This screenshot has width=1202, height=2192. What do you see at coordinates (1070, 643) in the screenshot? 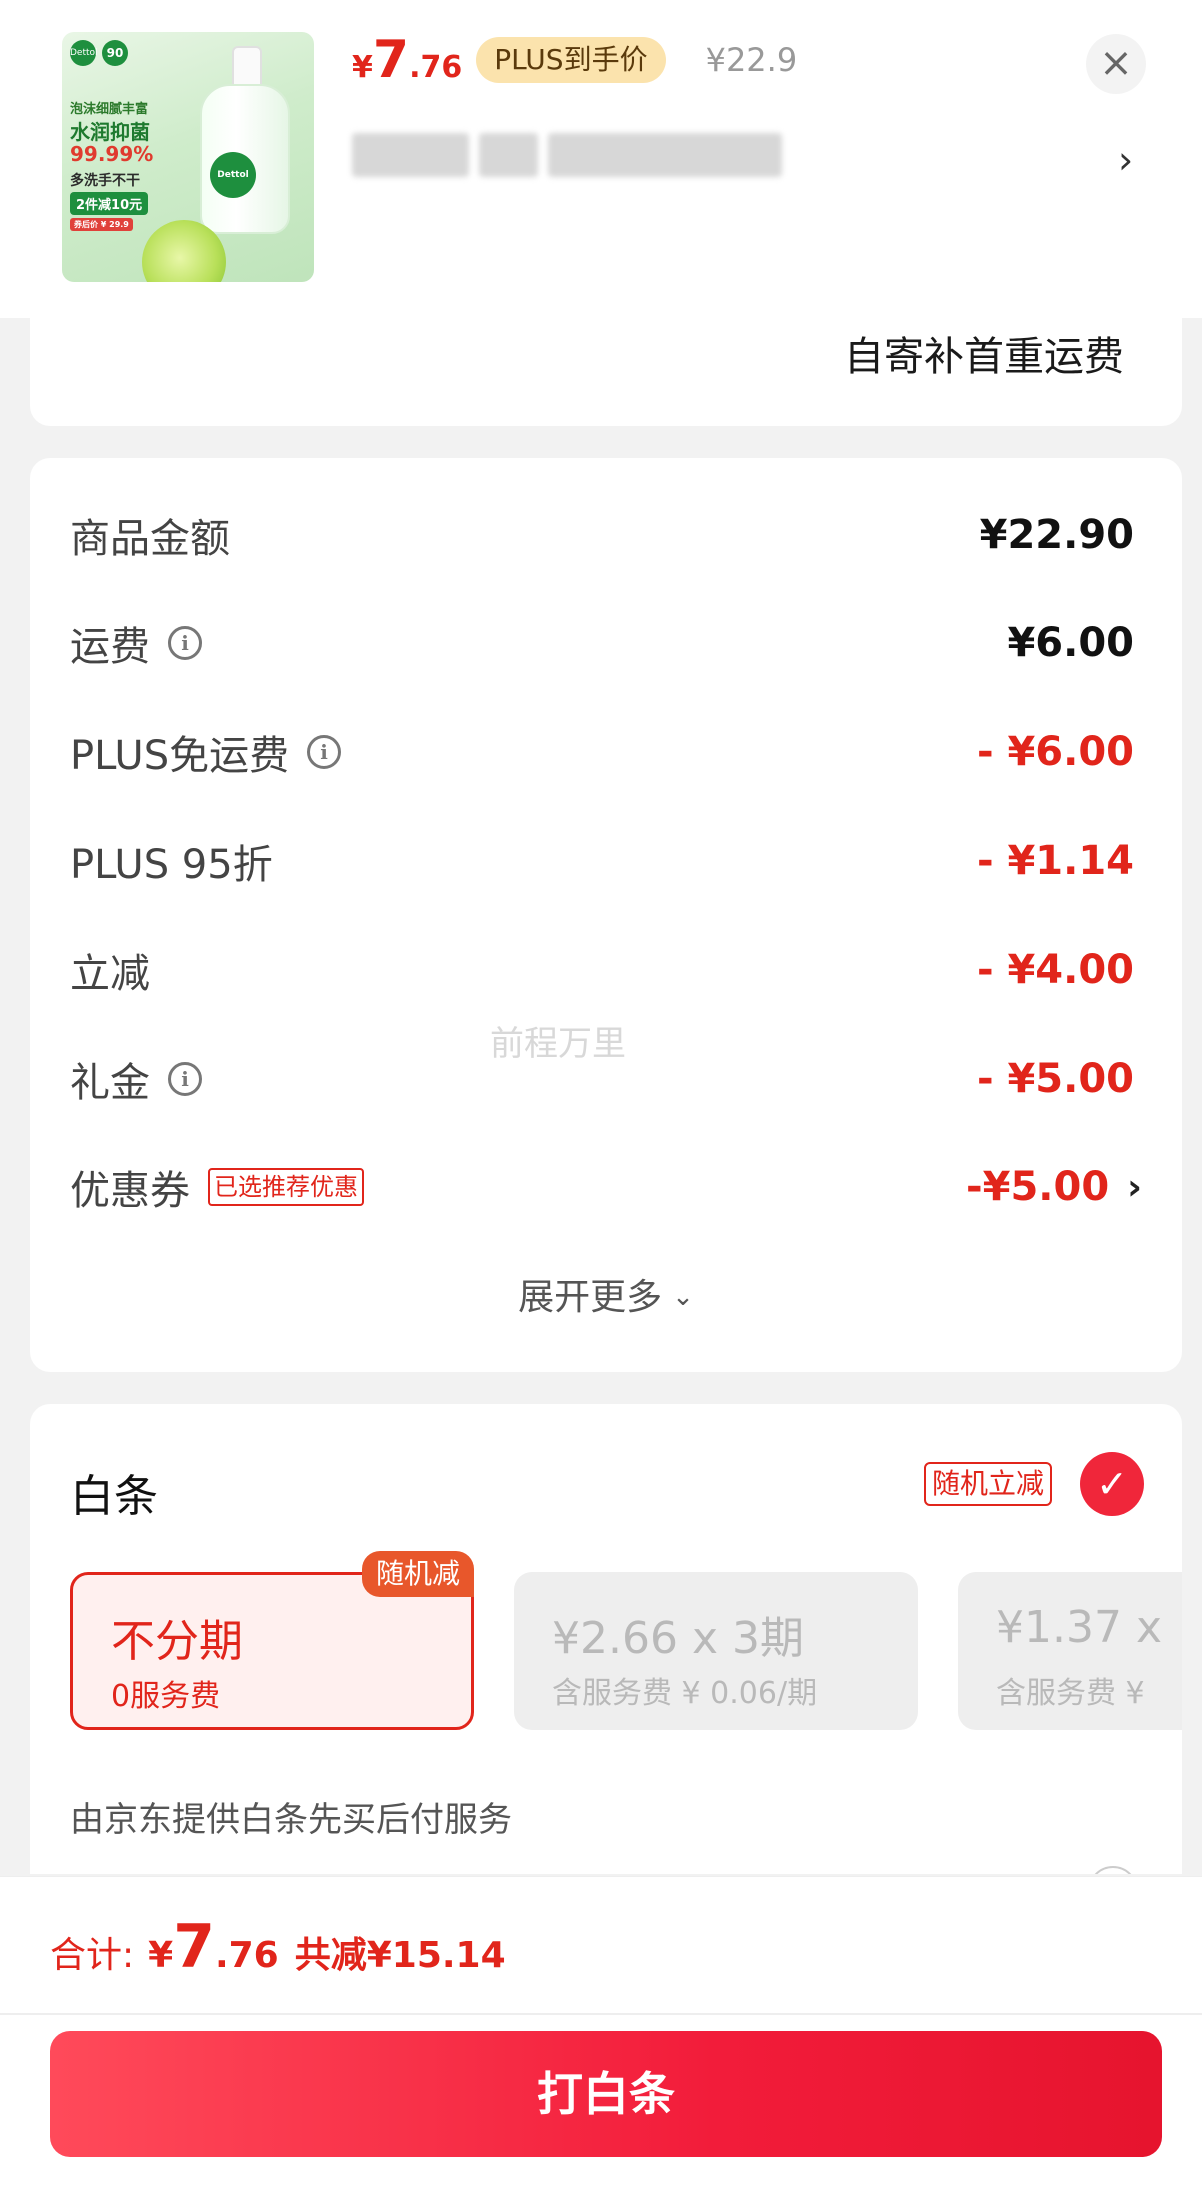
I see `detail-value: ¥6.00` at bounding box center [1070, 643].